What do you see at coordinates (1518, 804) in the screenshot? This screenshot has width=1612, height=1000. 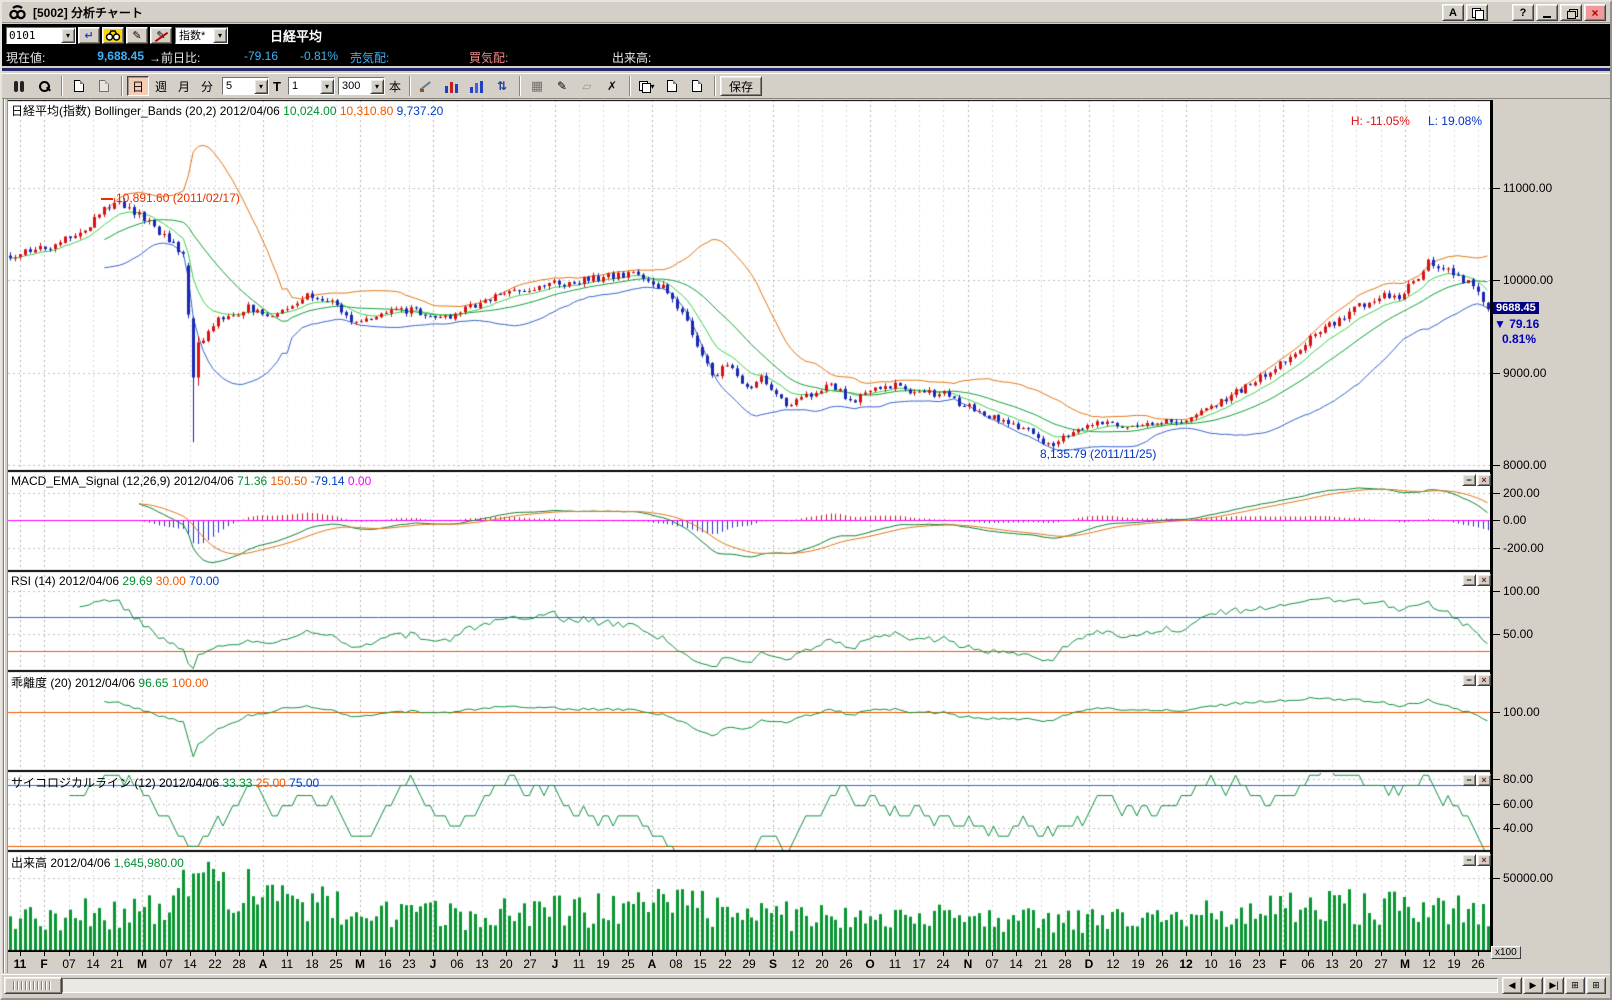 I see `y-axis-label: 60.00` at bounding box center [1518, 804].